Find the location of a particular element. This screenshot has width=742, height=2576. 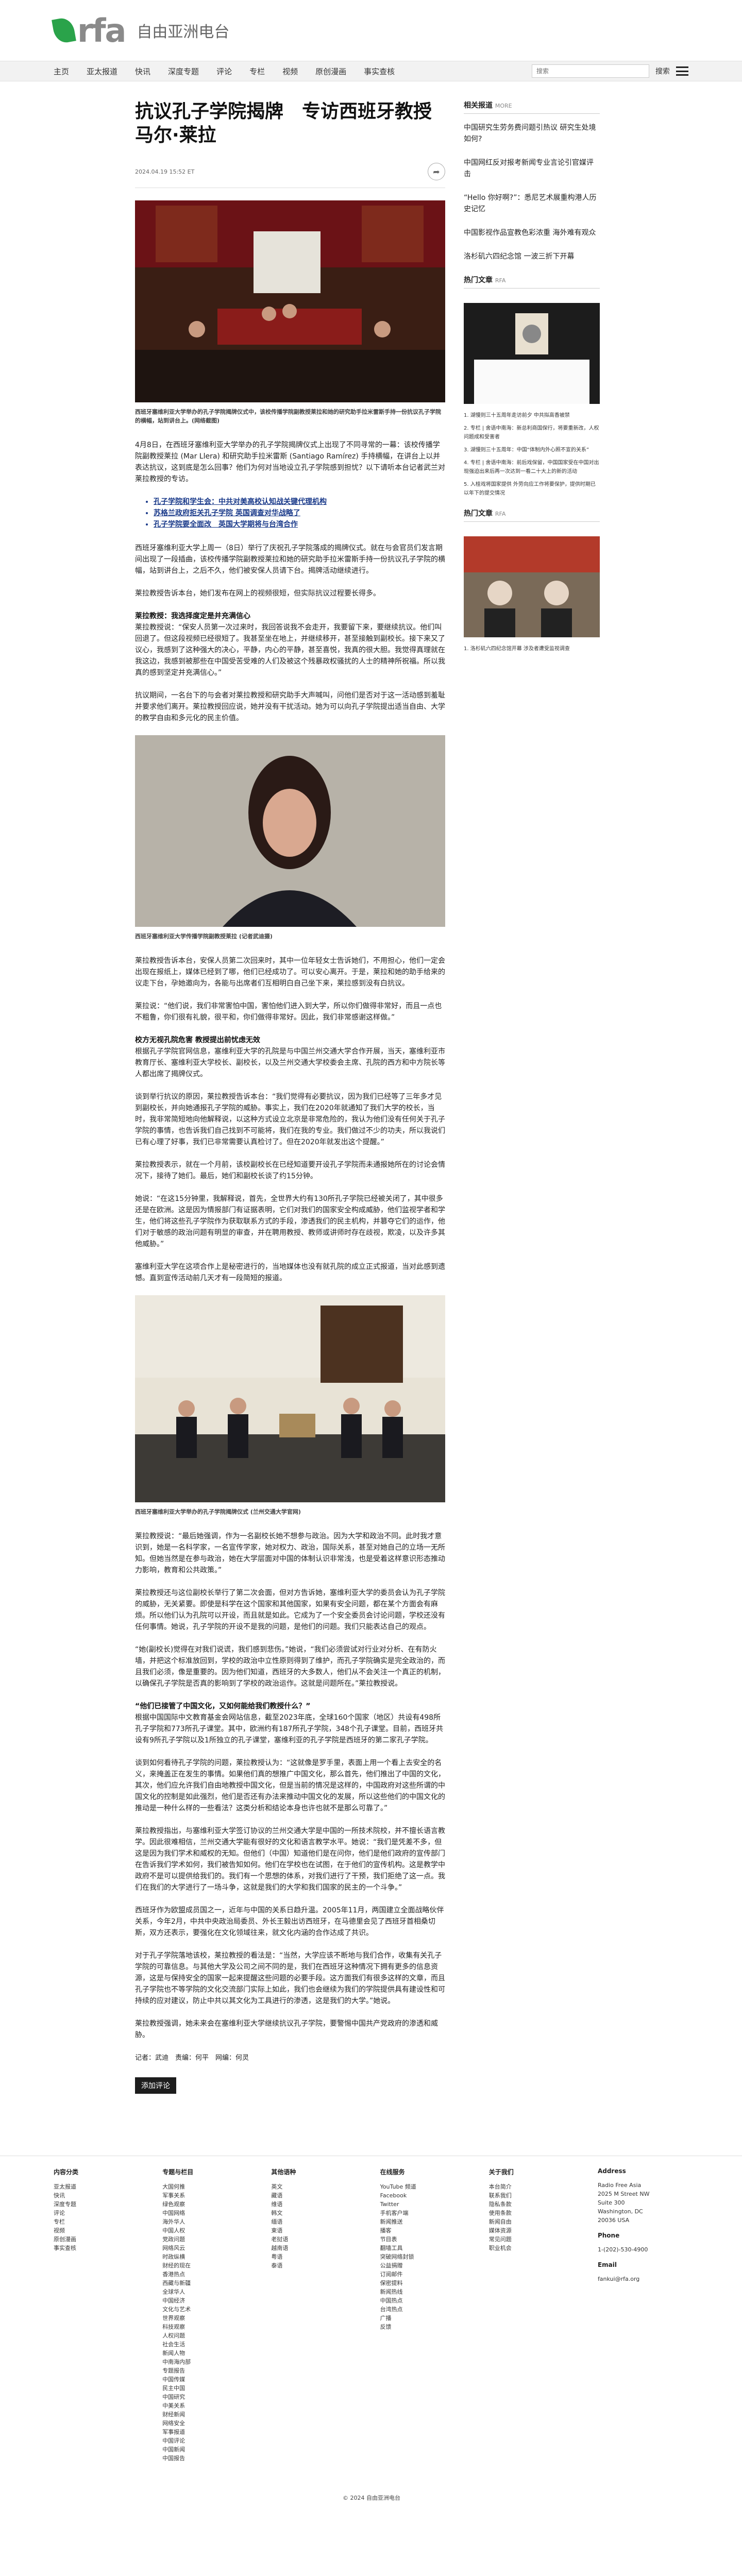

footer-link: 台湾热点 is located at coordinates (426, 2309).